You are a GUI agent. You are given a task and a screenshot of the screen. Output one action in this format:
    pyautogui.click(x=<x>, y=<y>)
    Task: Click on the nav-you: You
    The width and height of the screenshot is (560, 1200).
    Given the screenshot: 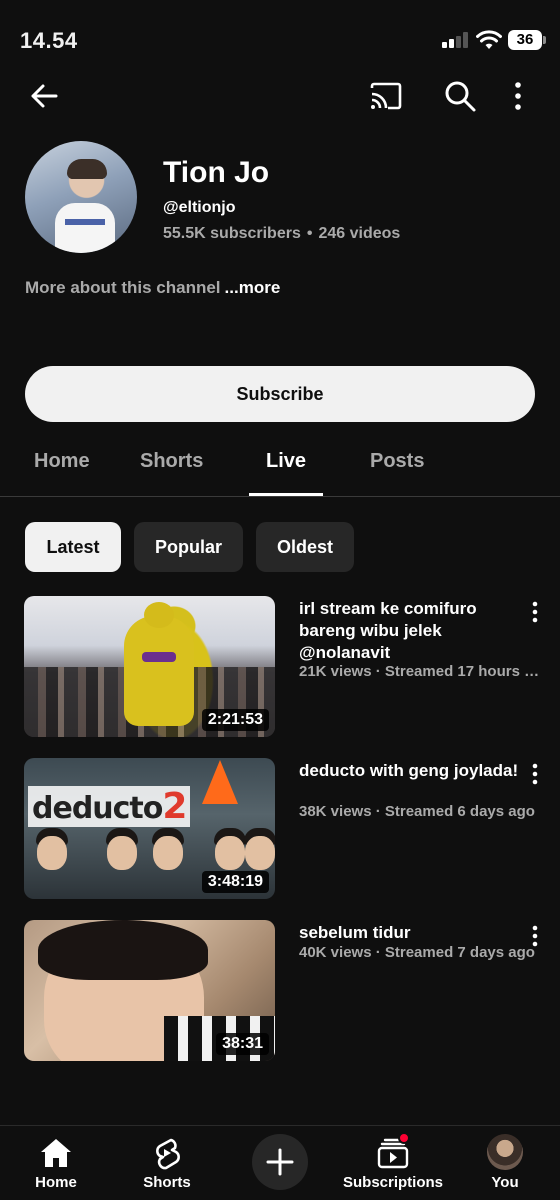 What is the action you would take?
    pyautogui.click(x=505, y=1163)
    